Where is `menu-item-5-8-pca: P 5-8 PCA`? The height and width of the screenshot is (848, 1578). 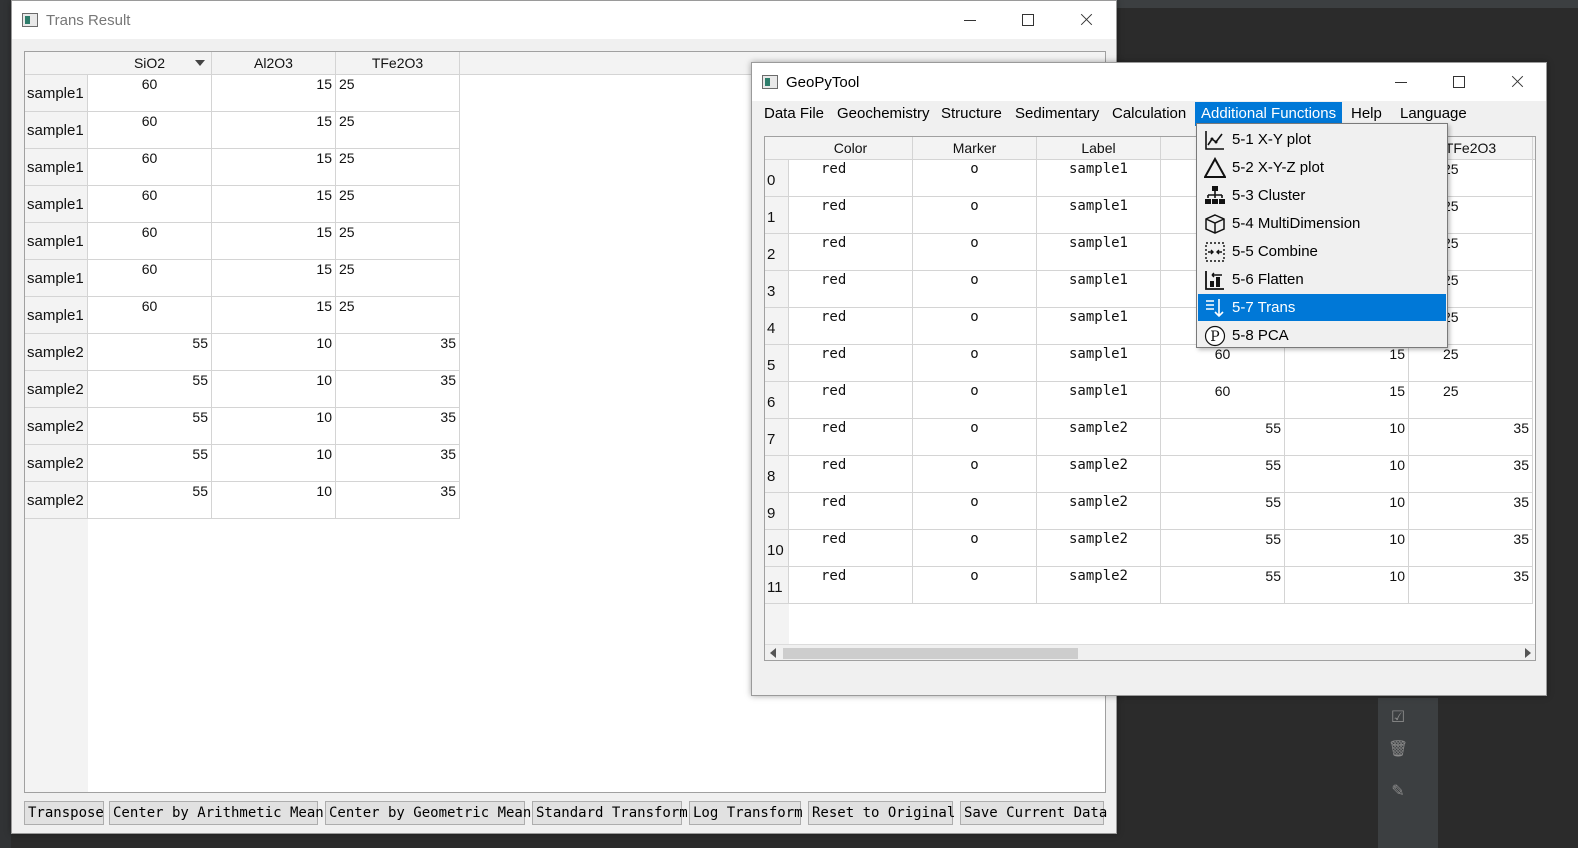 menu-item-5-8-pca: P 5-8 PCA is located at coordinates (1322, 335).